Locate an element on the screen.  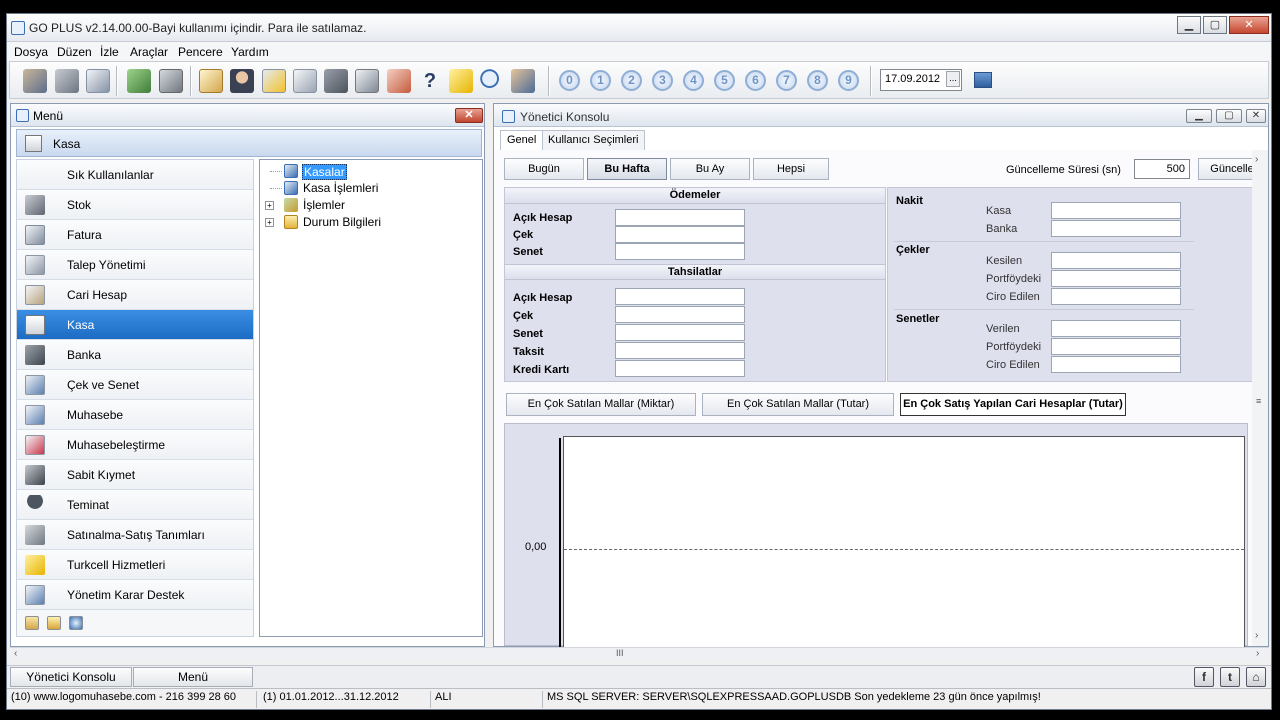
scroll-grip-icon: III is located at coordinates (620, 653).